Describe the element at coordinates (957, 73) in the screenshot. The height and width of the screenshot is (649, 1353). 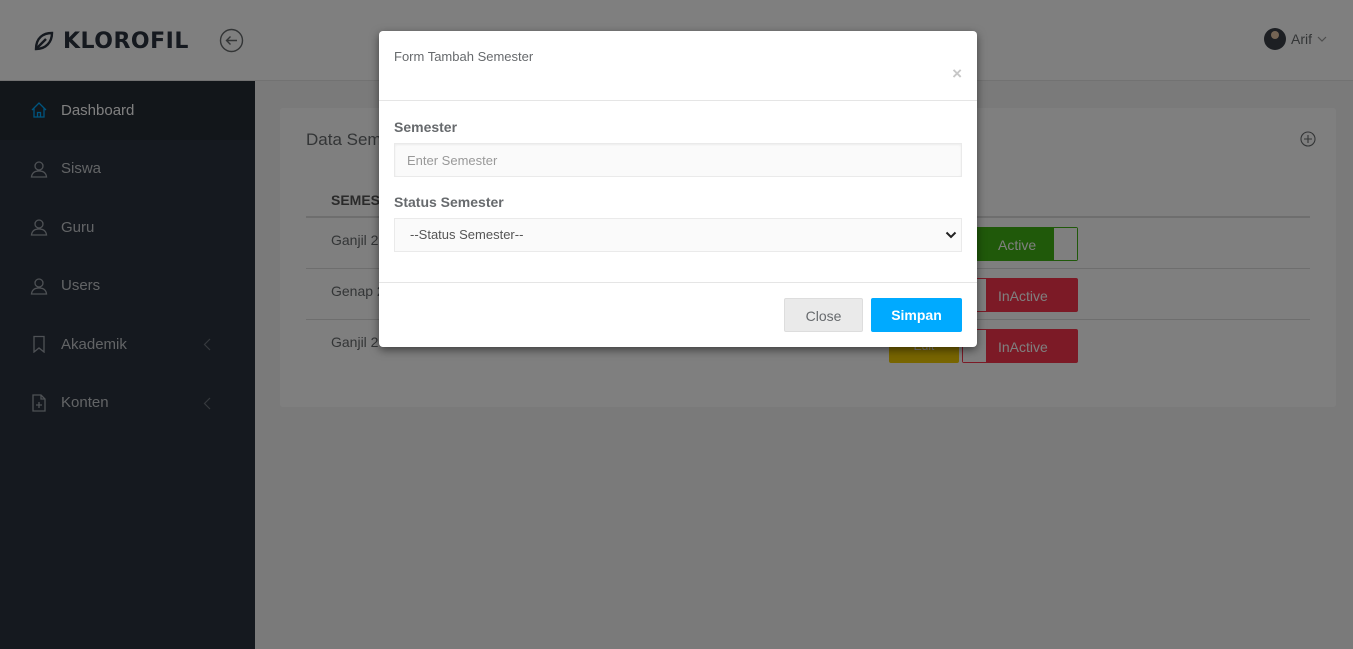
I see `close-icon: ×` at that location.